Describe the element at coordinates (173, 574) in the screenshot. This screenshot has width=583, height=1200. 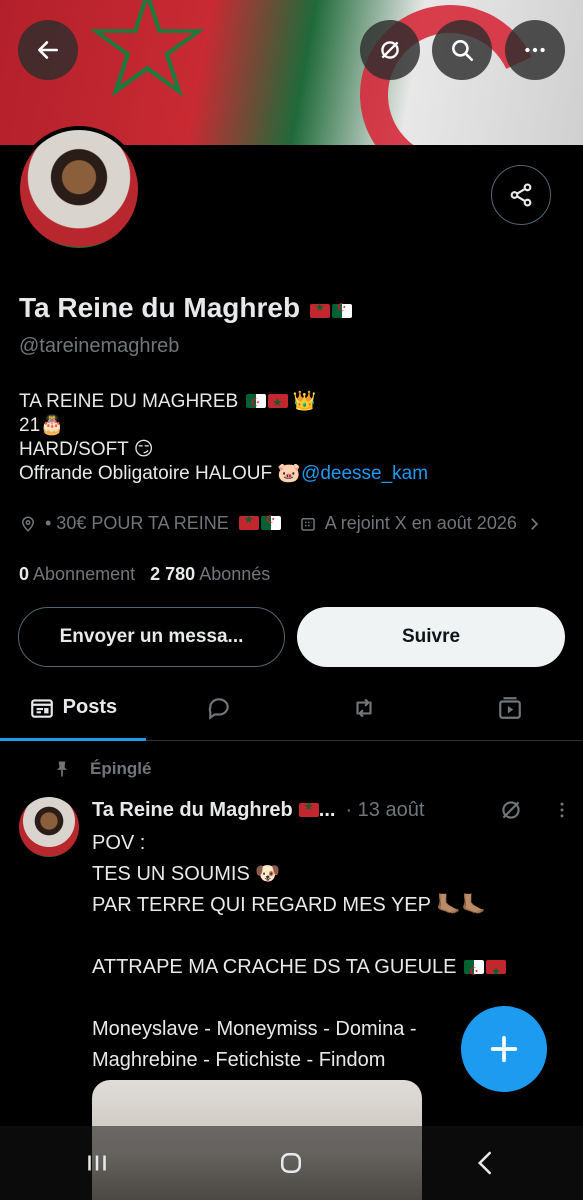
I see `followers-count: 2 780` at that location.